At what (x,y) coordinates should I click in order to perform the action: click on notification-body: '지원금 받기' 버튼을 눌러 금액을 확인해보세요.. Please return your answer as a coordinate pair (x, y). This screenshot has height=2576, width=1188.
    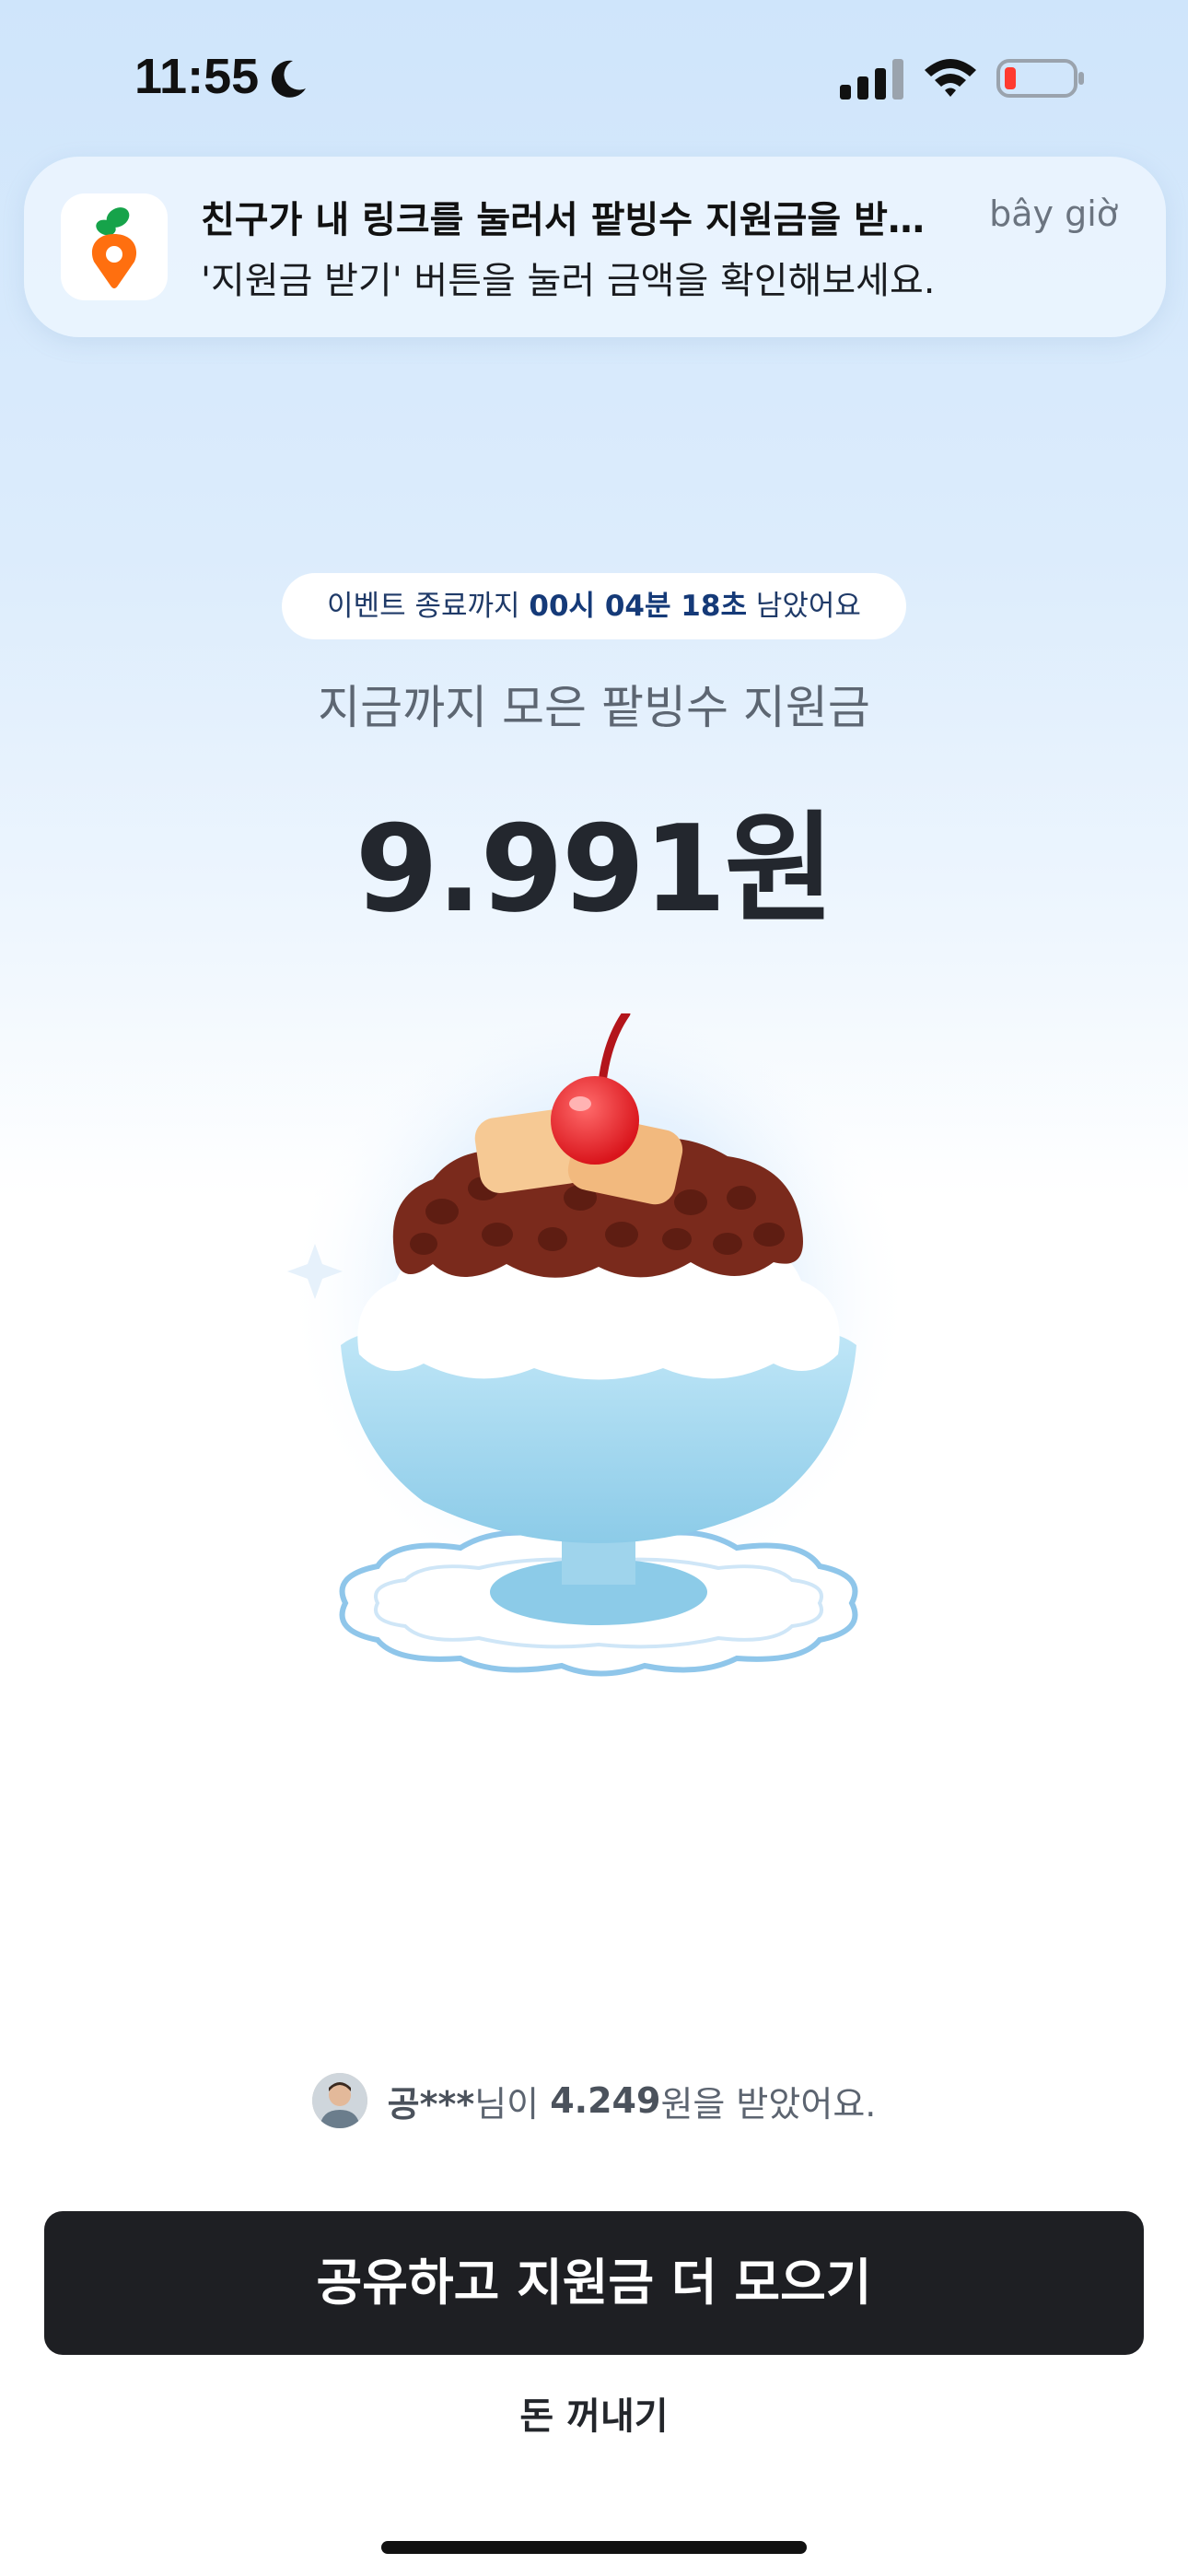
    Looking at the image, I should click on (568, 281).